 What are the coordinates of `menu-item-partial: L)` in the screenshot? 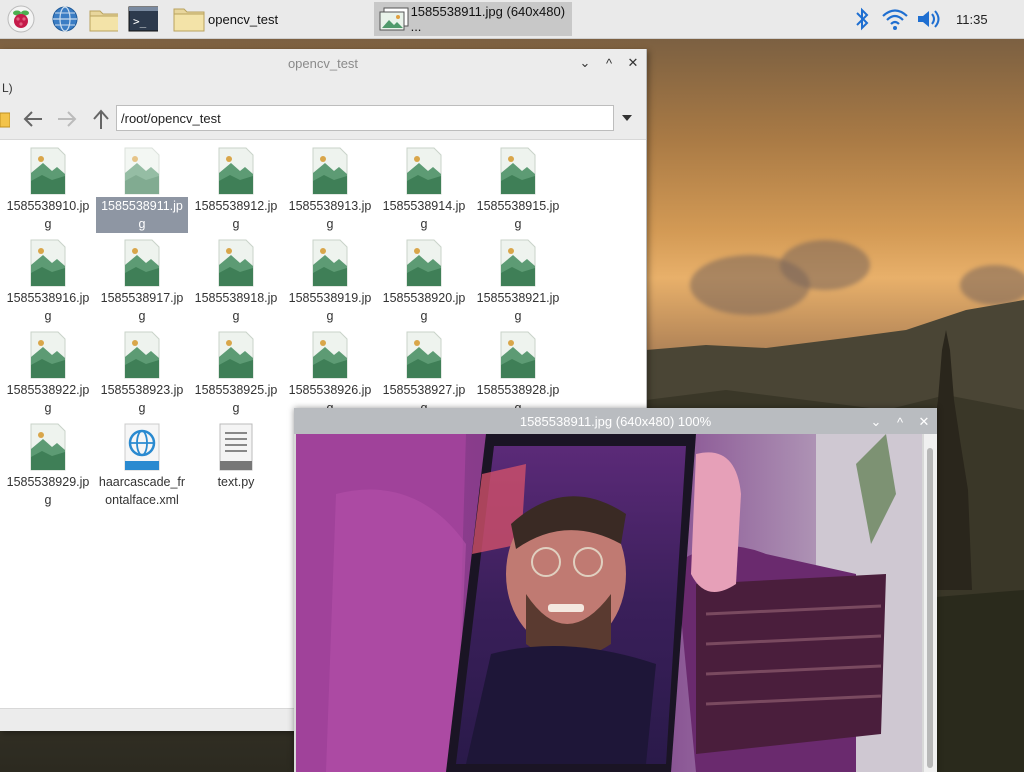 It's located at (7, 88).